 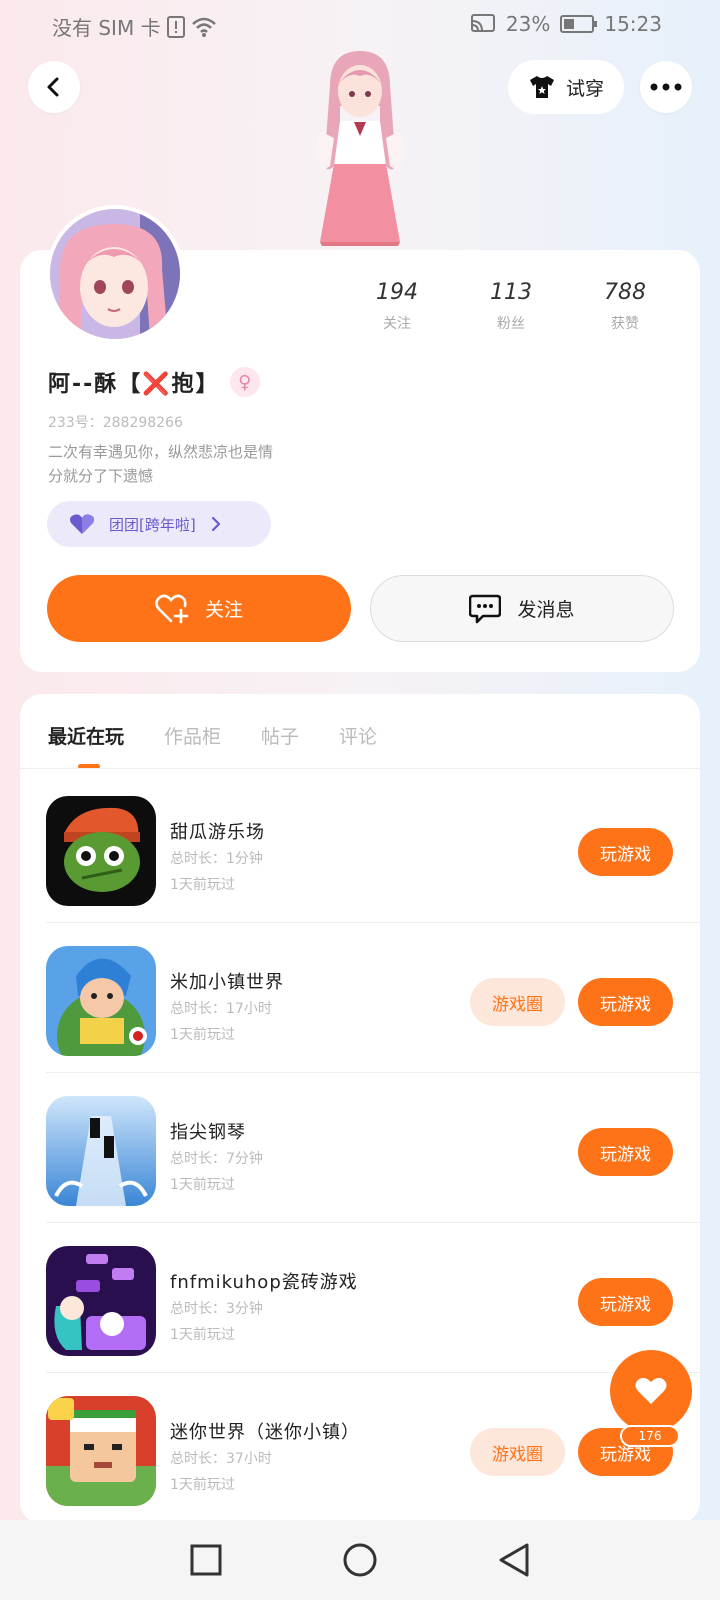 I want to click on game-row: 迷你世界（迷你小镇） 总时长：37小时 1天前玩过 游戏圈 玩游戏, so click(x=373, y=1451).